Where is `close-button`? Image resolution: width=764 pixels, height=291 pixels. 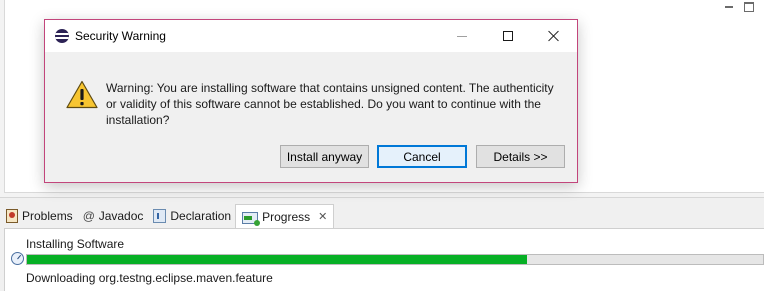 close-button is located at coordinates (554, 36).